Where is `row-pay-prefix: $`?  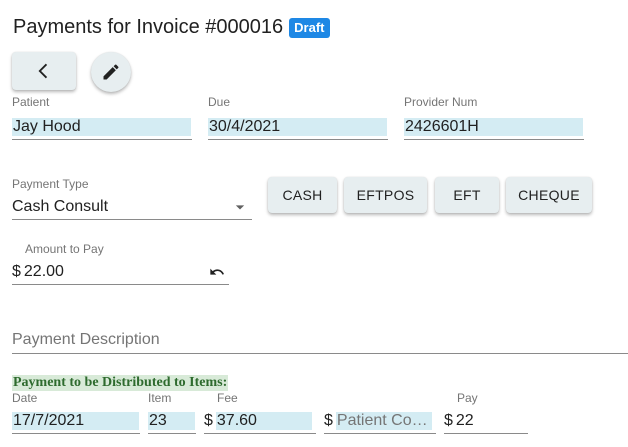 row-pay-prefix: $ is located at coordinates (448, 420).